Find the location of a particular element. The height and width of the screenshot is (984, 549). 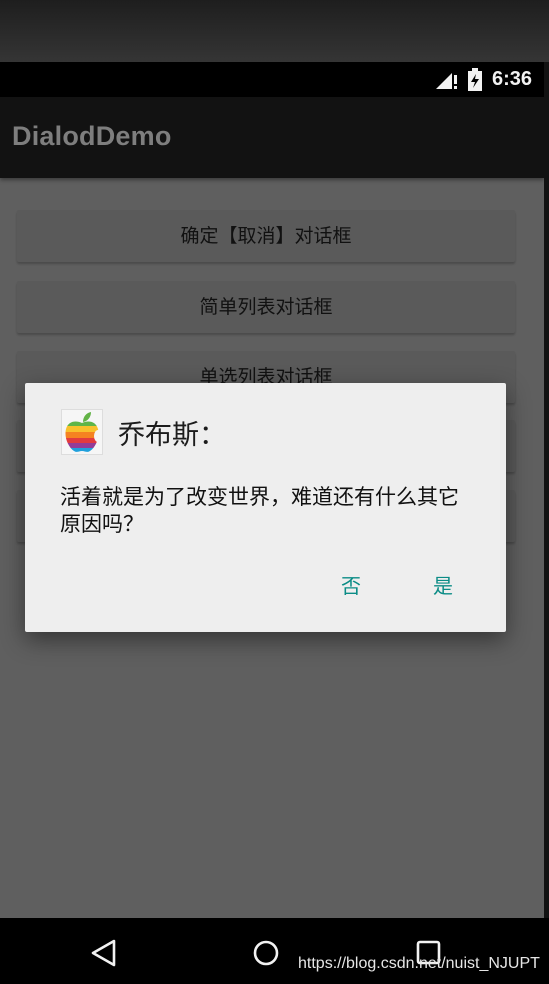

dialog-title: 乔布斯： is located at coordinates (172, 435).